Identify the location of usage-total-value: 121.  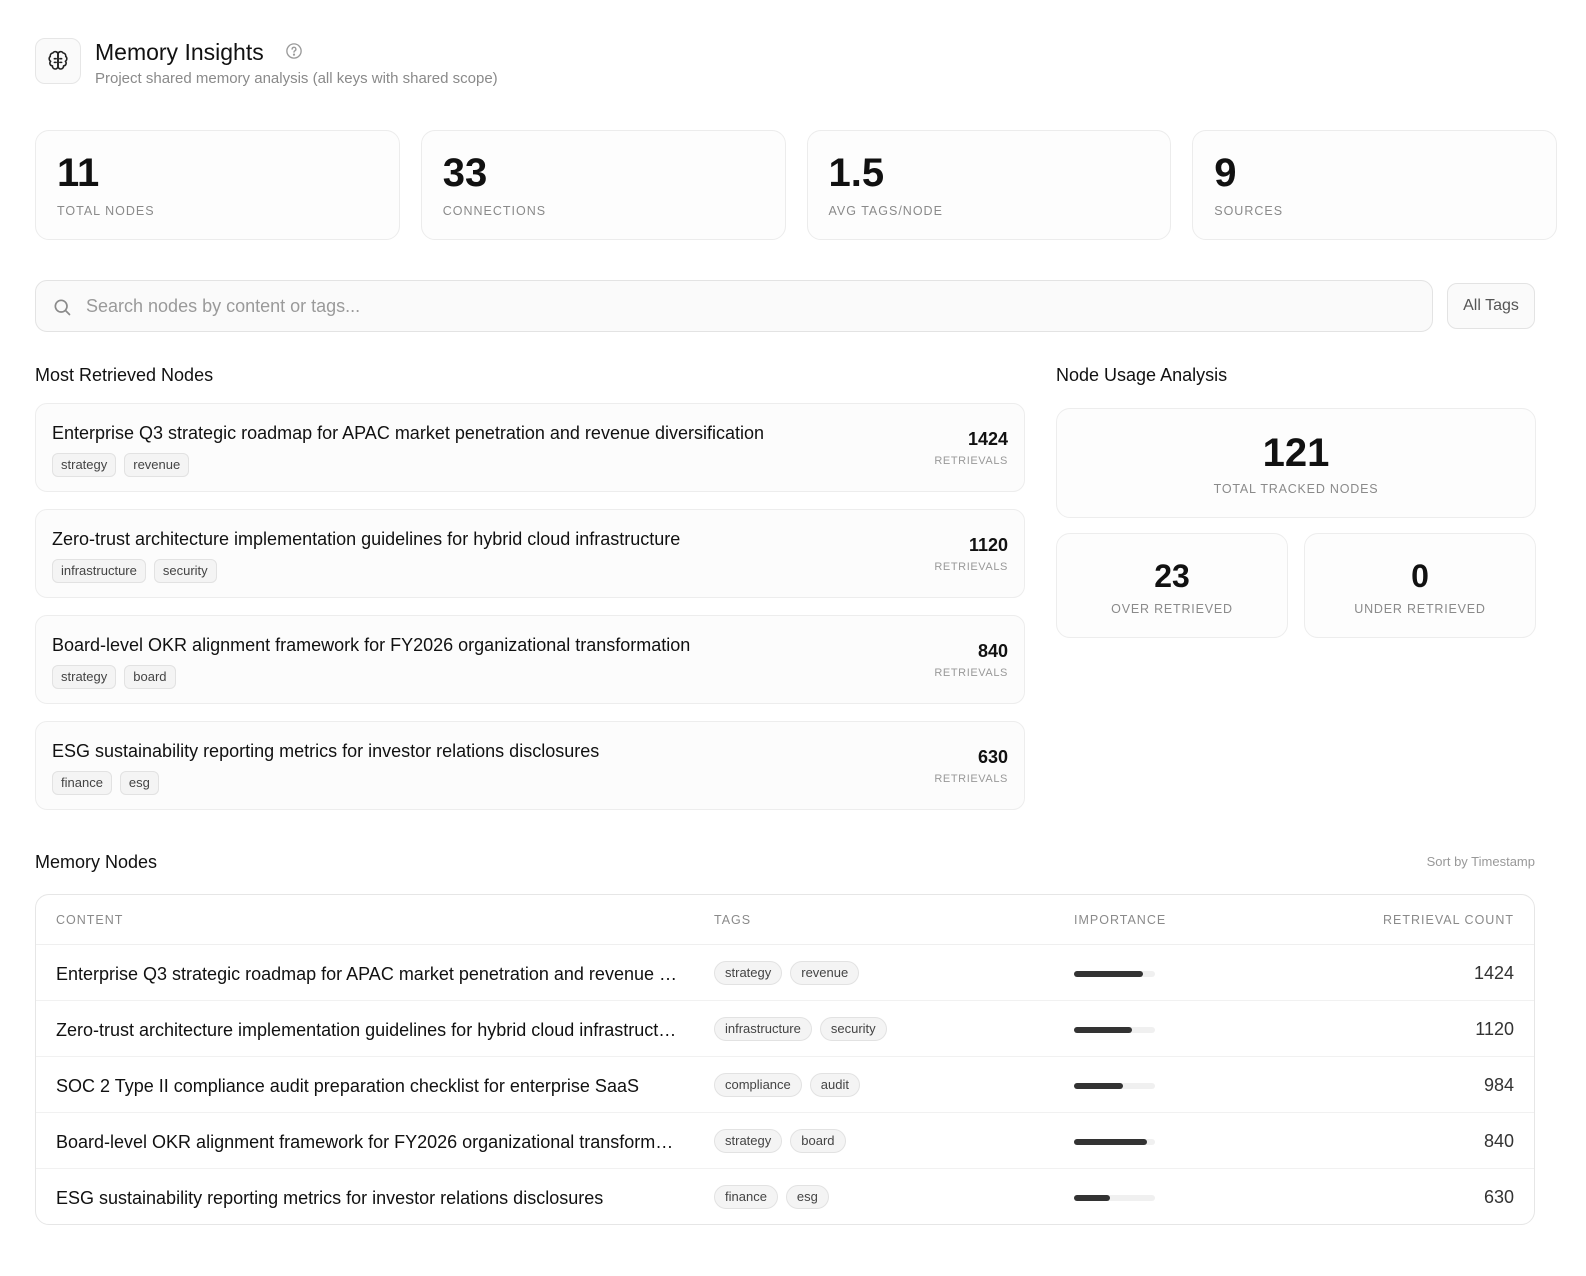
(1296, 453).